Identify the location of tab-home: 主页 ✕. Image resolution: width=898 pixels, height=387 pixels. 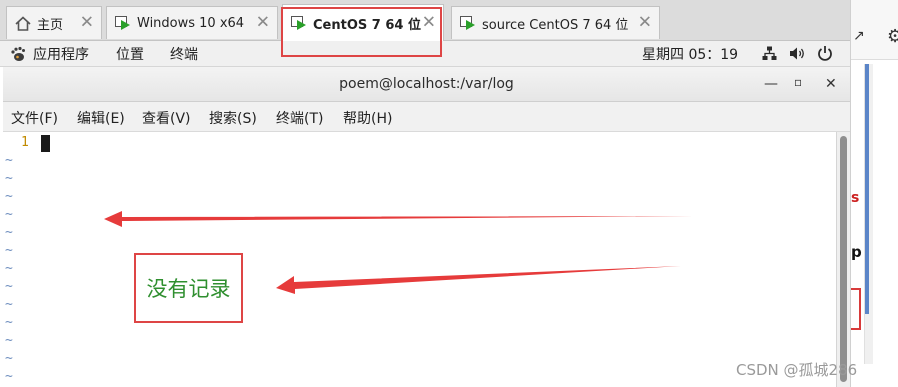
(54, 22).